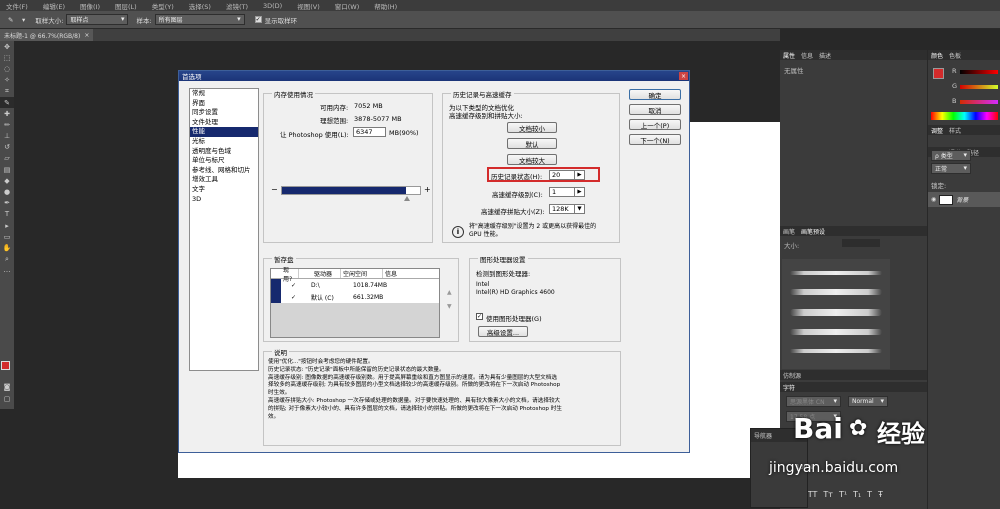  Describe the element at coordinates (351, 190) in the screenshot. I see `memory-slider-track` at that location.